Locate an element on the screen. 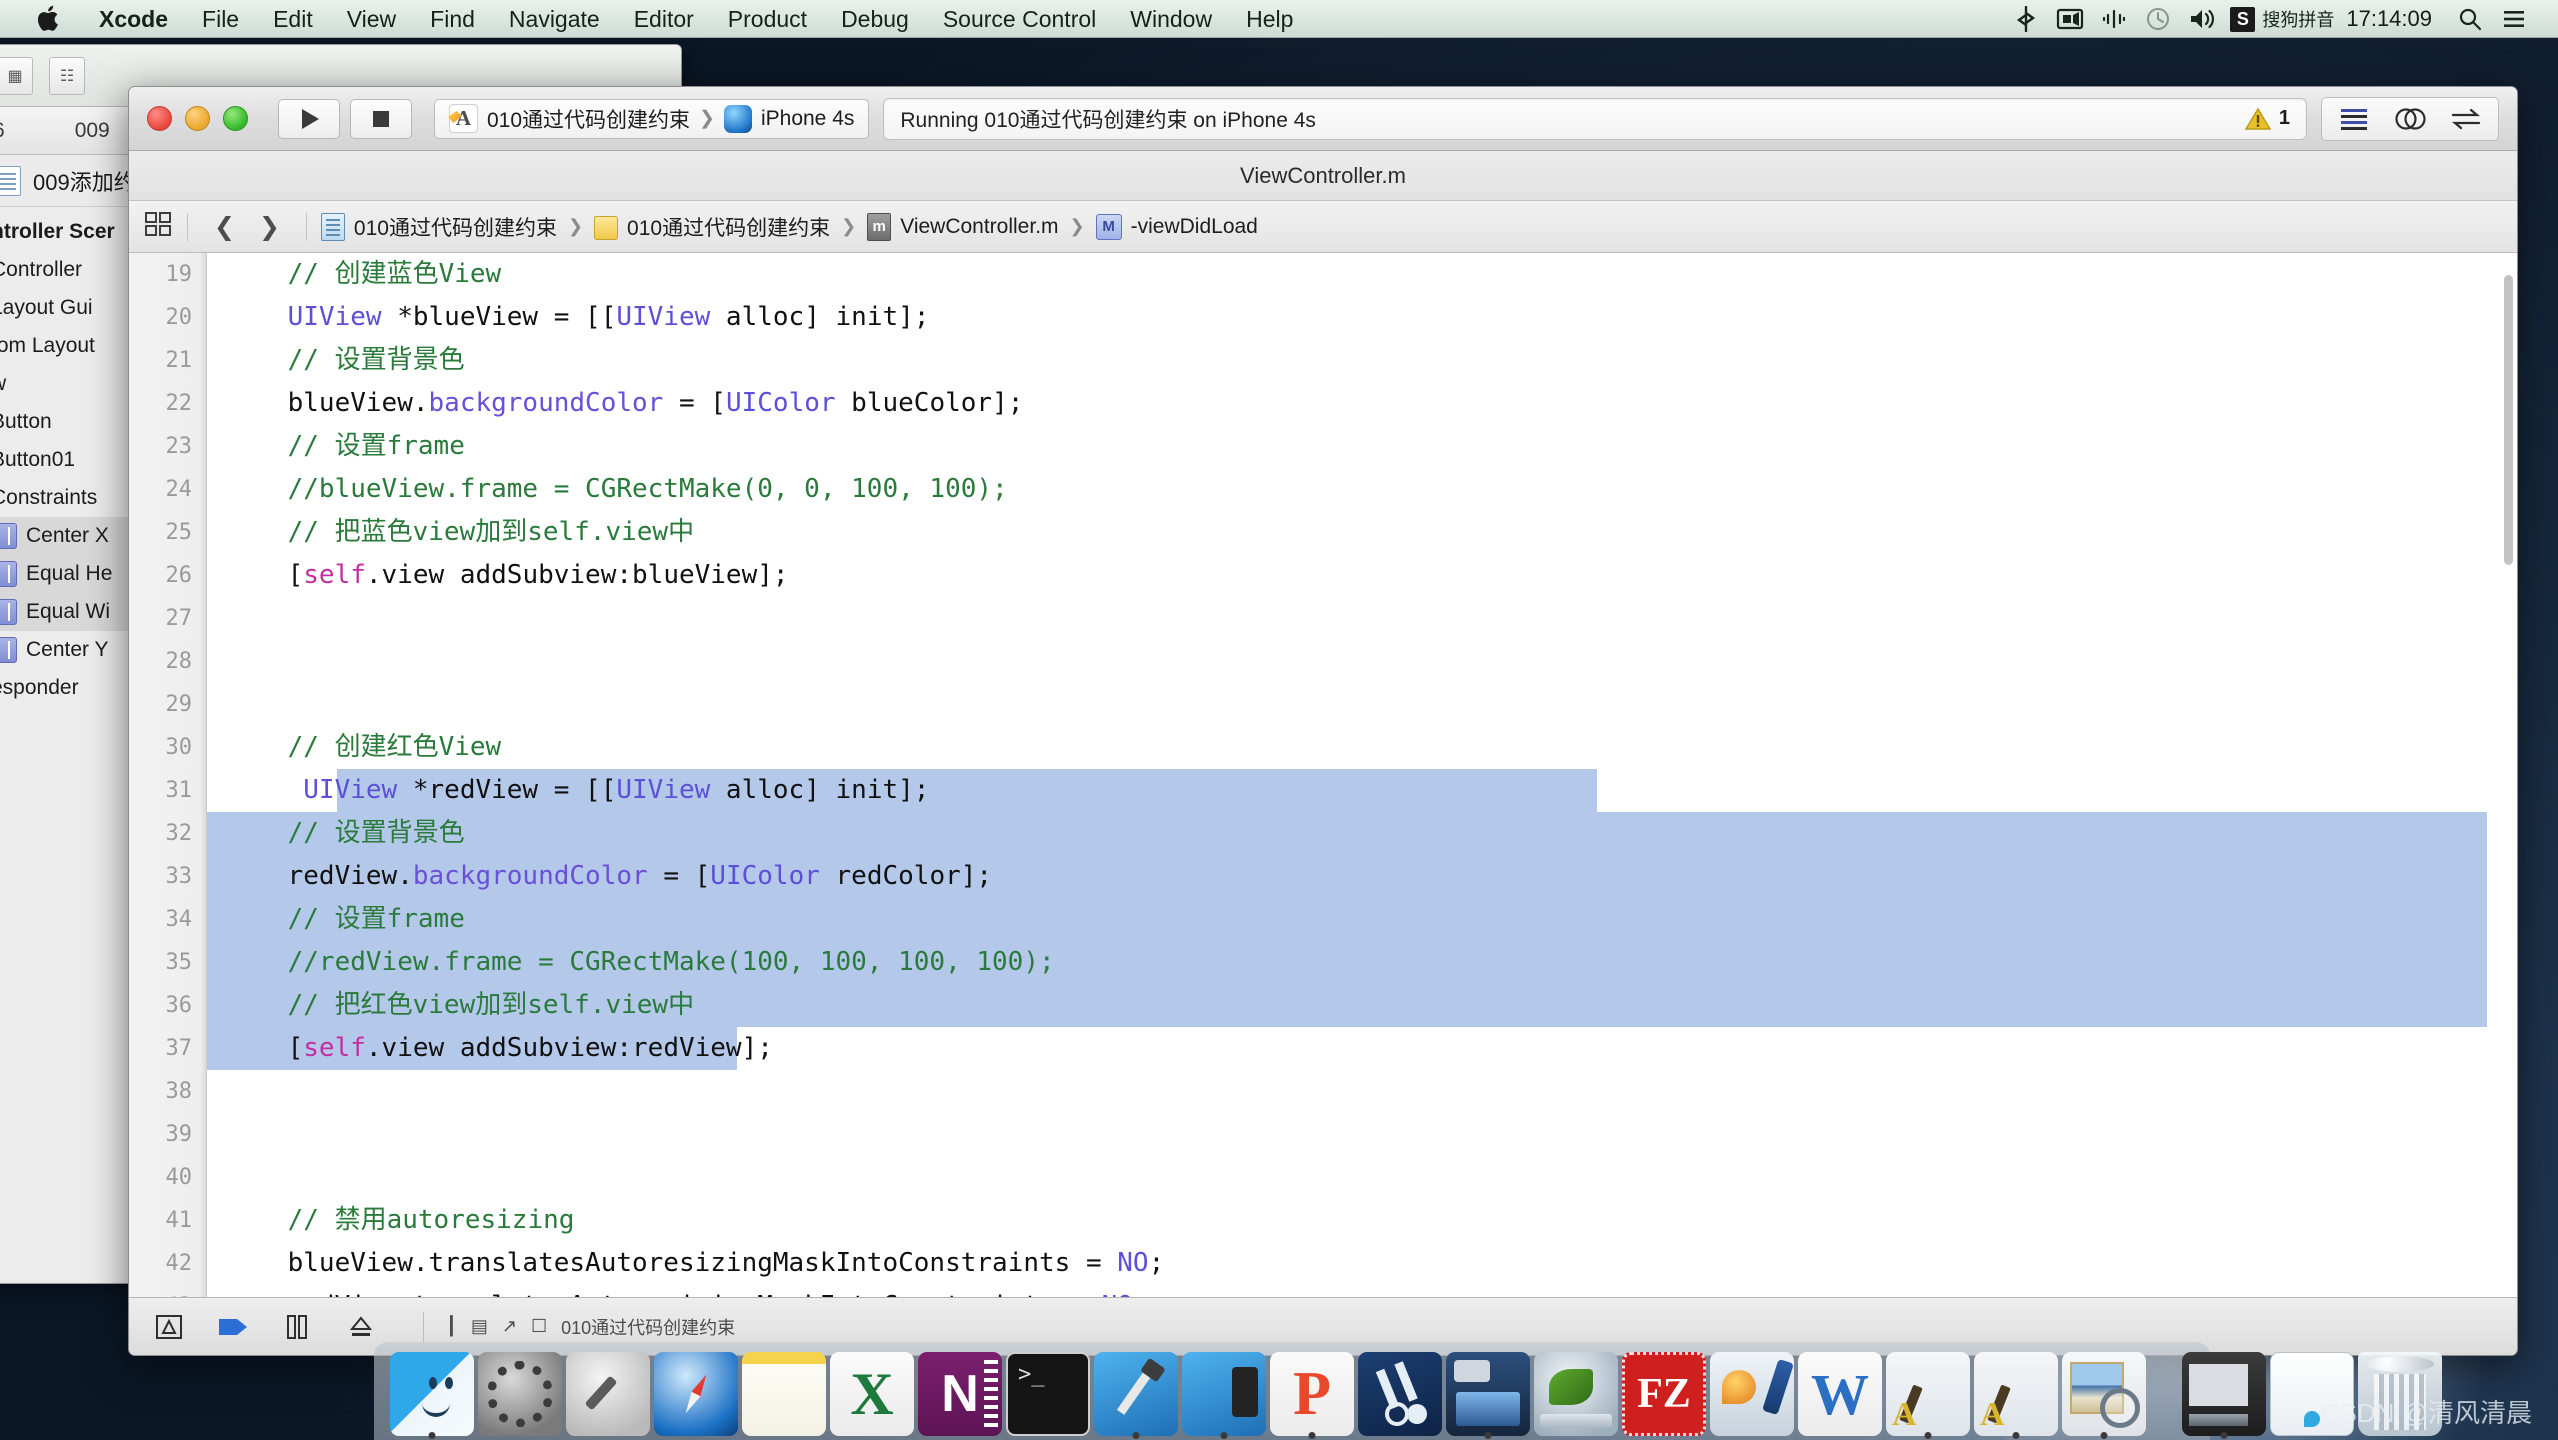 The width and height of the screenshot is (2558, 1440). stack-icon: ▤ is located at coordinates (479, 1326).